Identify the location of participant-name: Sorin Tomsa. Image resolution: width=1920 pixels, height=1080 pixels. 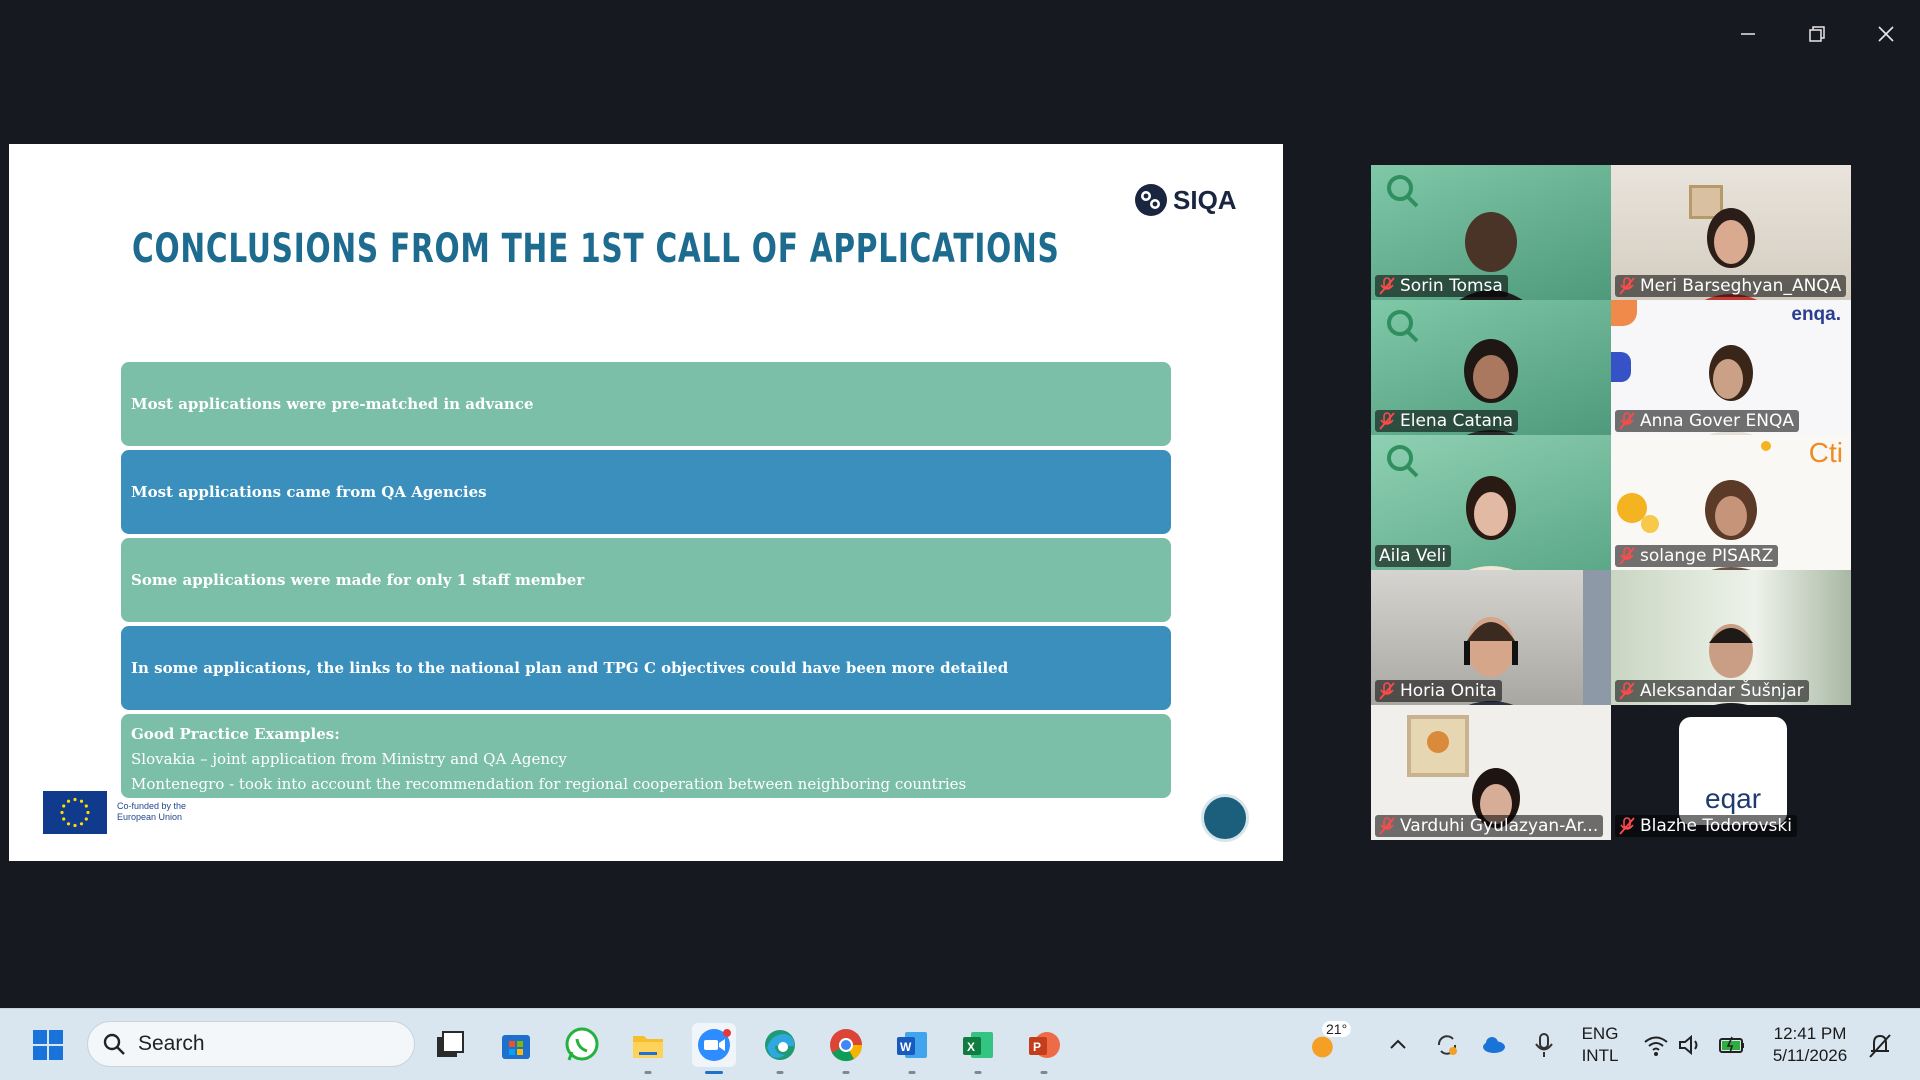
(1451, 286).